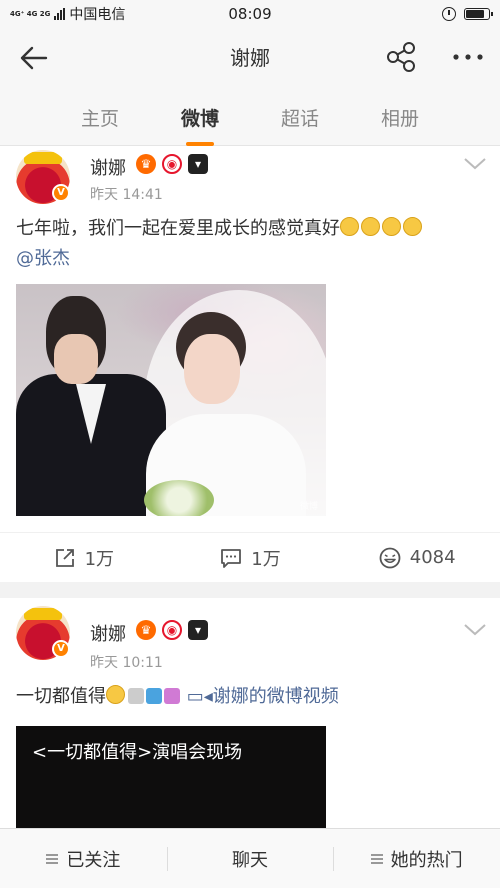 This screenshot has height=888, width=500. Describe the element at coordinates (30, 14) in the screenshot. I see `network-indicator: 4G⁺ 4G 2G` at that location.